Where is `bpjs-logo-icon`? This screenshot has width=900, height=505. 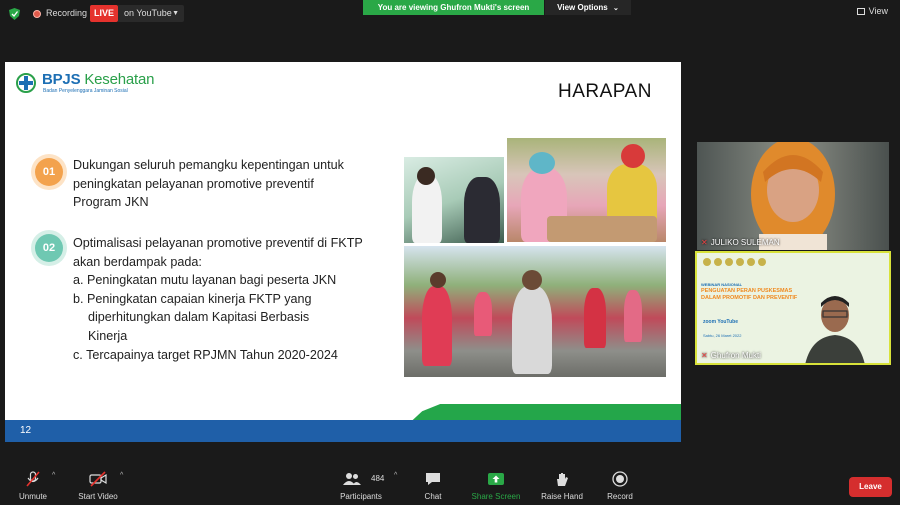
bpjs-logo-icon is located at coordinates (26, 83).